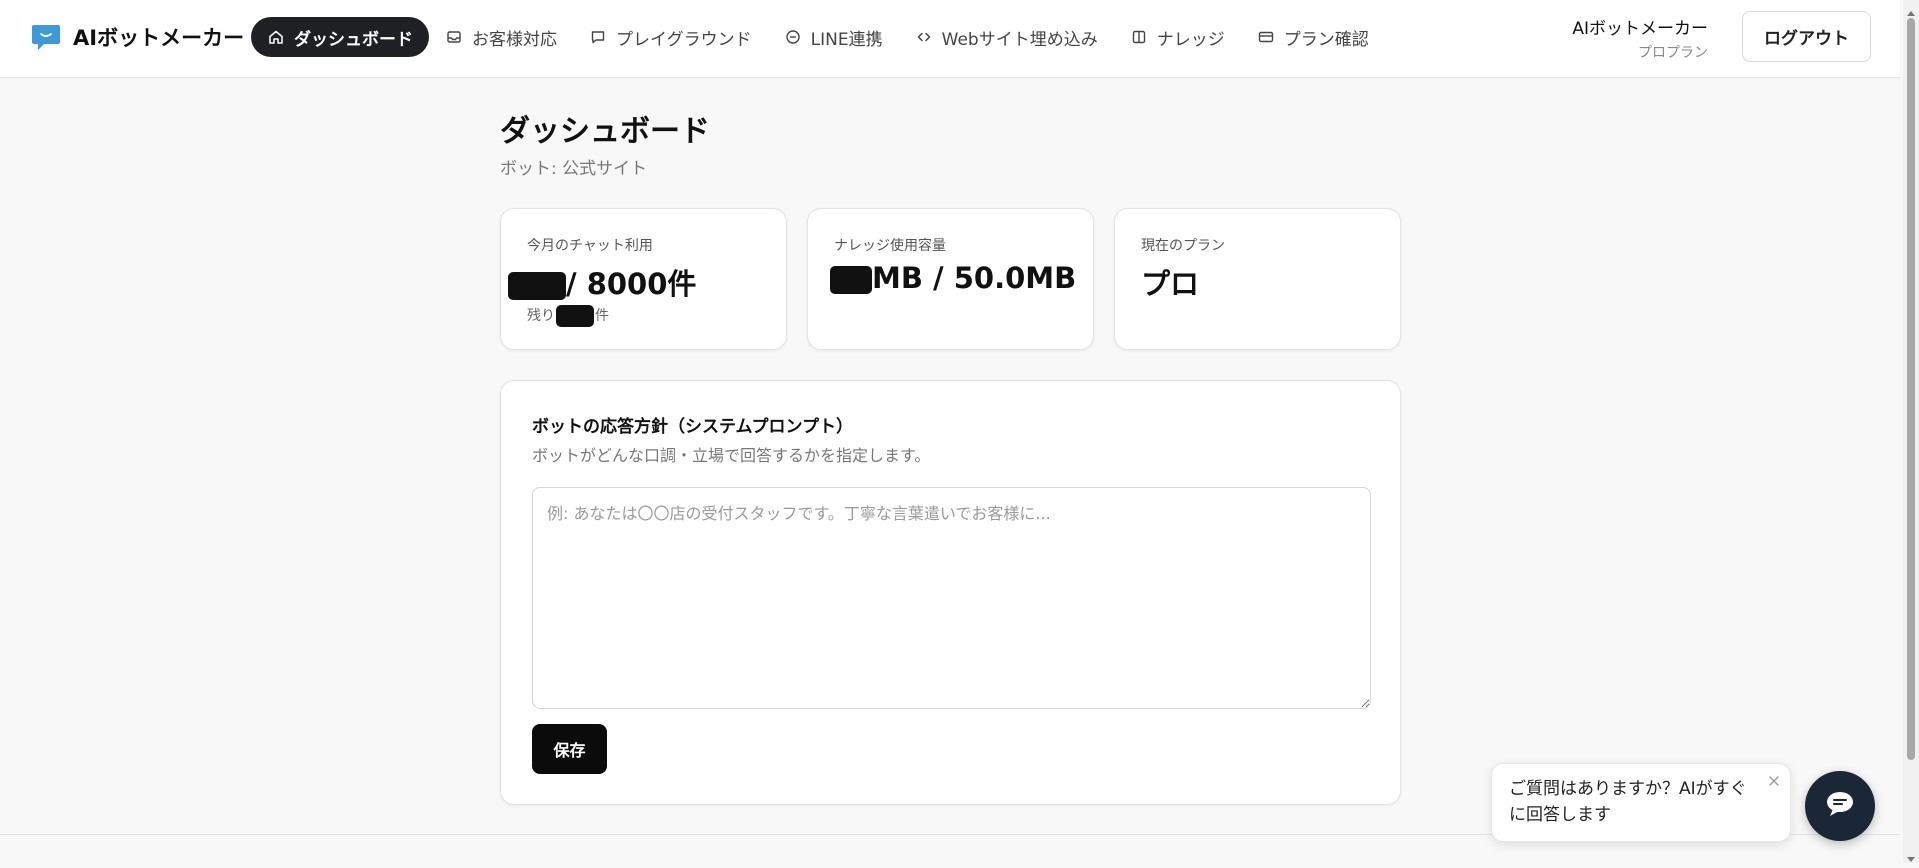 The width and height of the screenshot is (1919, 868). What do you see at coordinates (846, 39) in the screenshot?
I see `nav-item-label: LINE連携` at bounding box center [846, 39].